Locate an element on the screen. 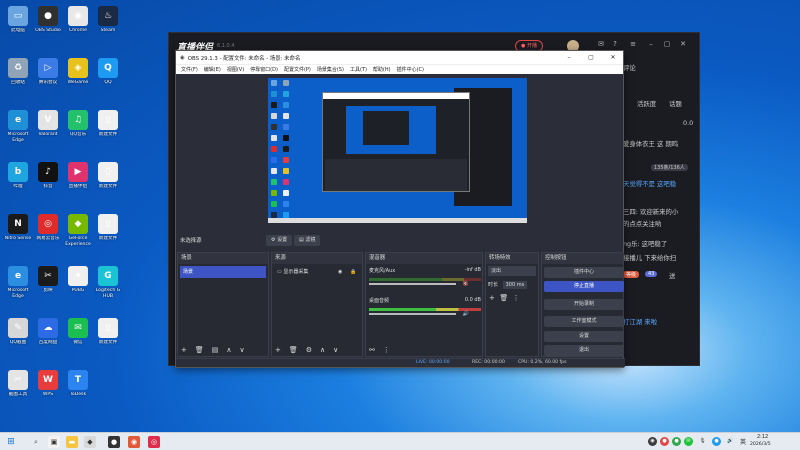 The width and height of the screenshot is (800, 450). remove-source-icon: 🗑 is located at coordinates (293, 350).